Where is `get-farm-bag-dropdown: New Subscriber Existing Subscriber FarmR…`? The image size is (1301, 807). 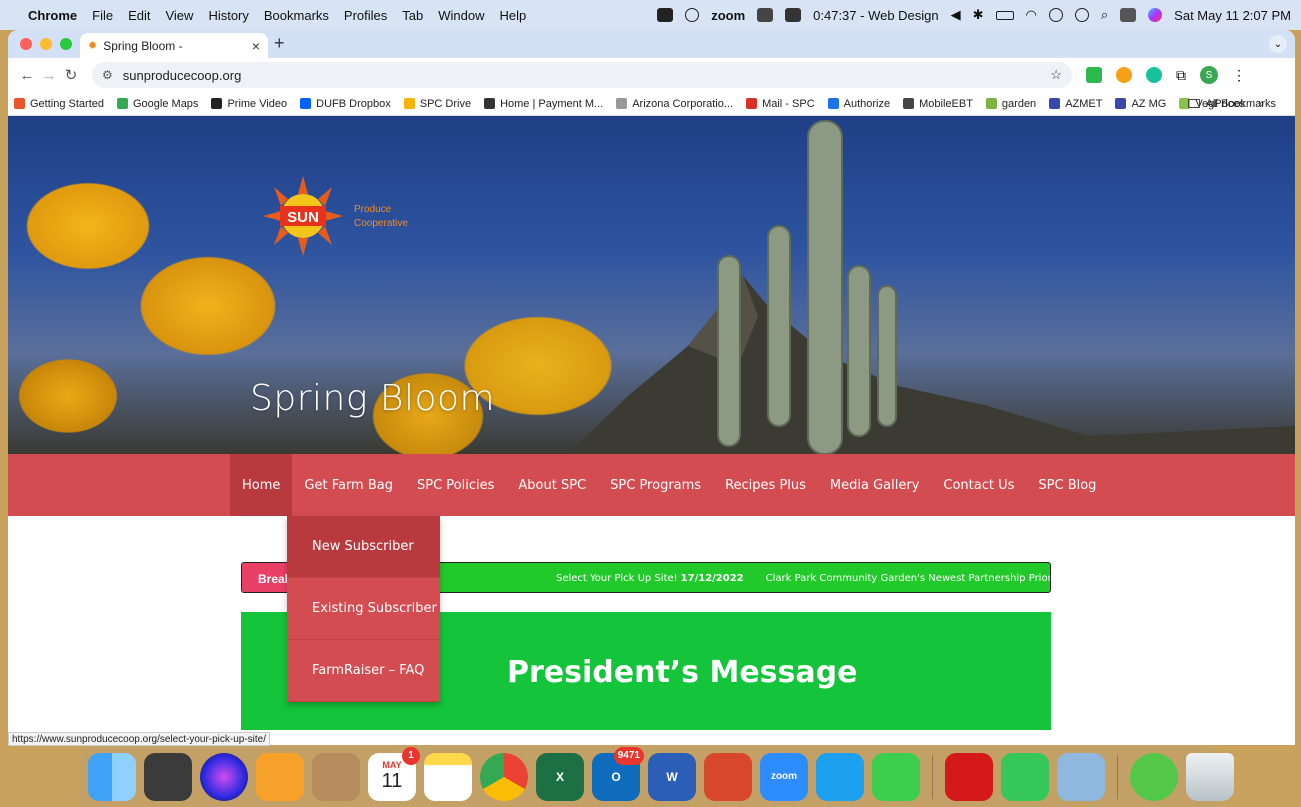
get-farm-bag-dropdown: New Subscriber Existing Subscriber FarmR… is located at coordinates (363, 609).